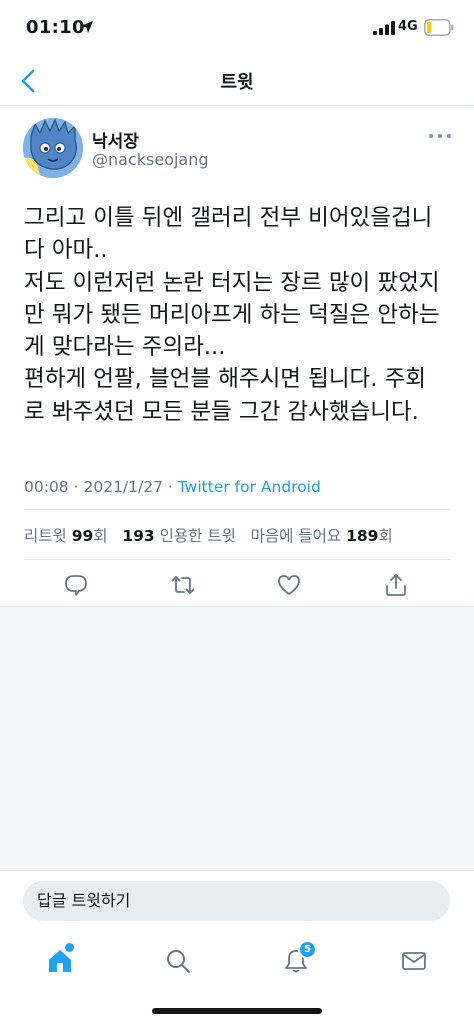 The width and height of the screenshot is (474, 1024). I want to click on retweets-count: 99, so click(82, 536).